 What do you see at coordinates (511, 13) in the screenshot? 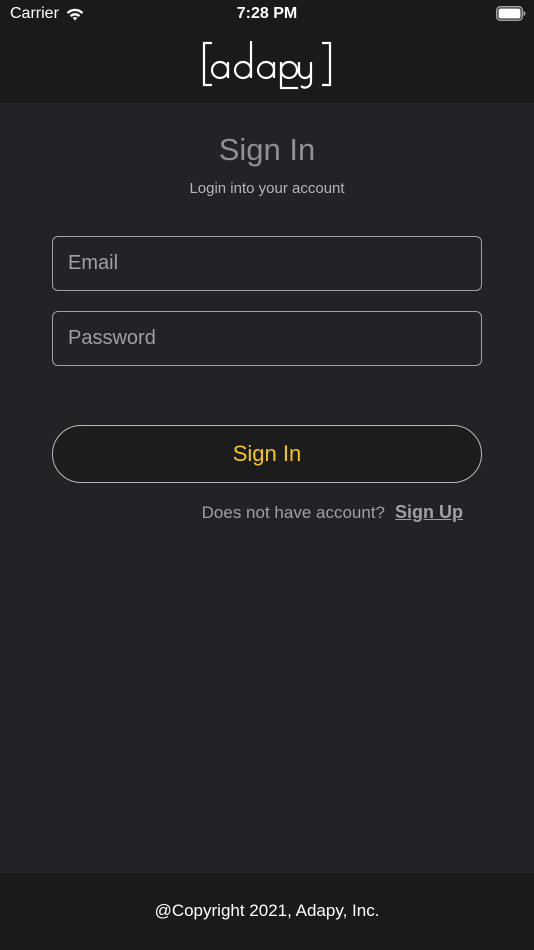
I see `battery-icon` at bounding box center [511, 13].